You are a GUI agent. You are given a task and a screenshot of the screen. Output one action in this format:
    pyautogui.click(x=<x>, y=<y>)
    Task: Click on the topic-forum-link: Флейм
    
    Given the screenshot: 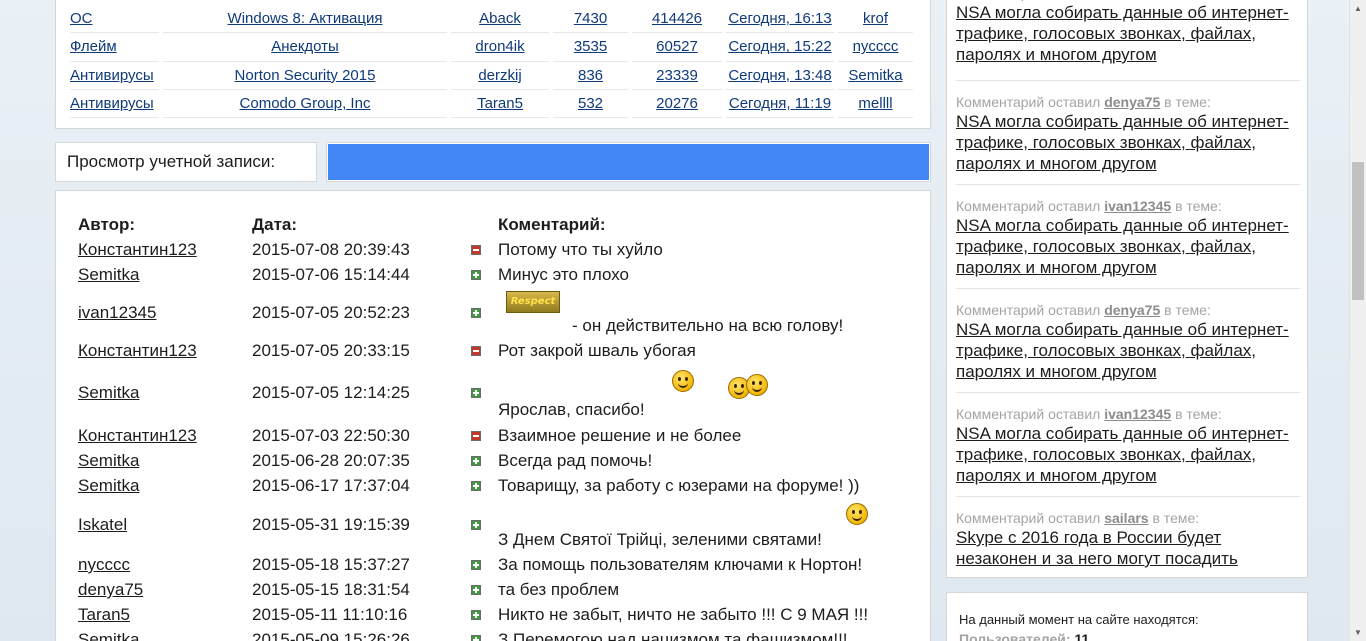 What is the action you would take?
    pyautogui.click(x=93, y=46)
    